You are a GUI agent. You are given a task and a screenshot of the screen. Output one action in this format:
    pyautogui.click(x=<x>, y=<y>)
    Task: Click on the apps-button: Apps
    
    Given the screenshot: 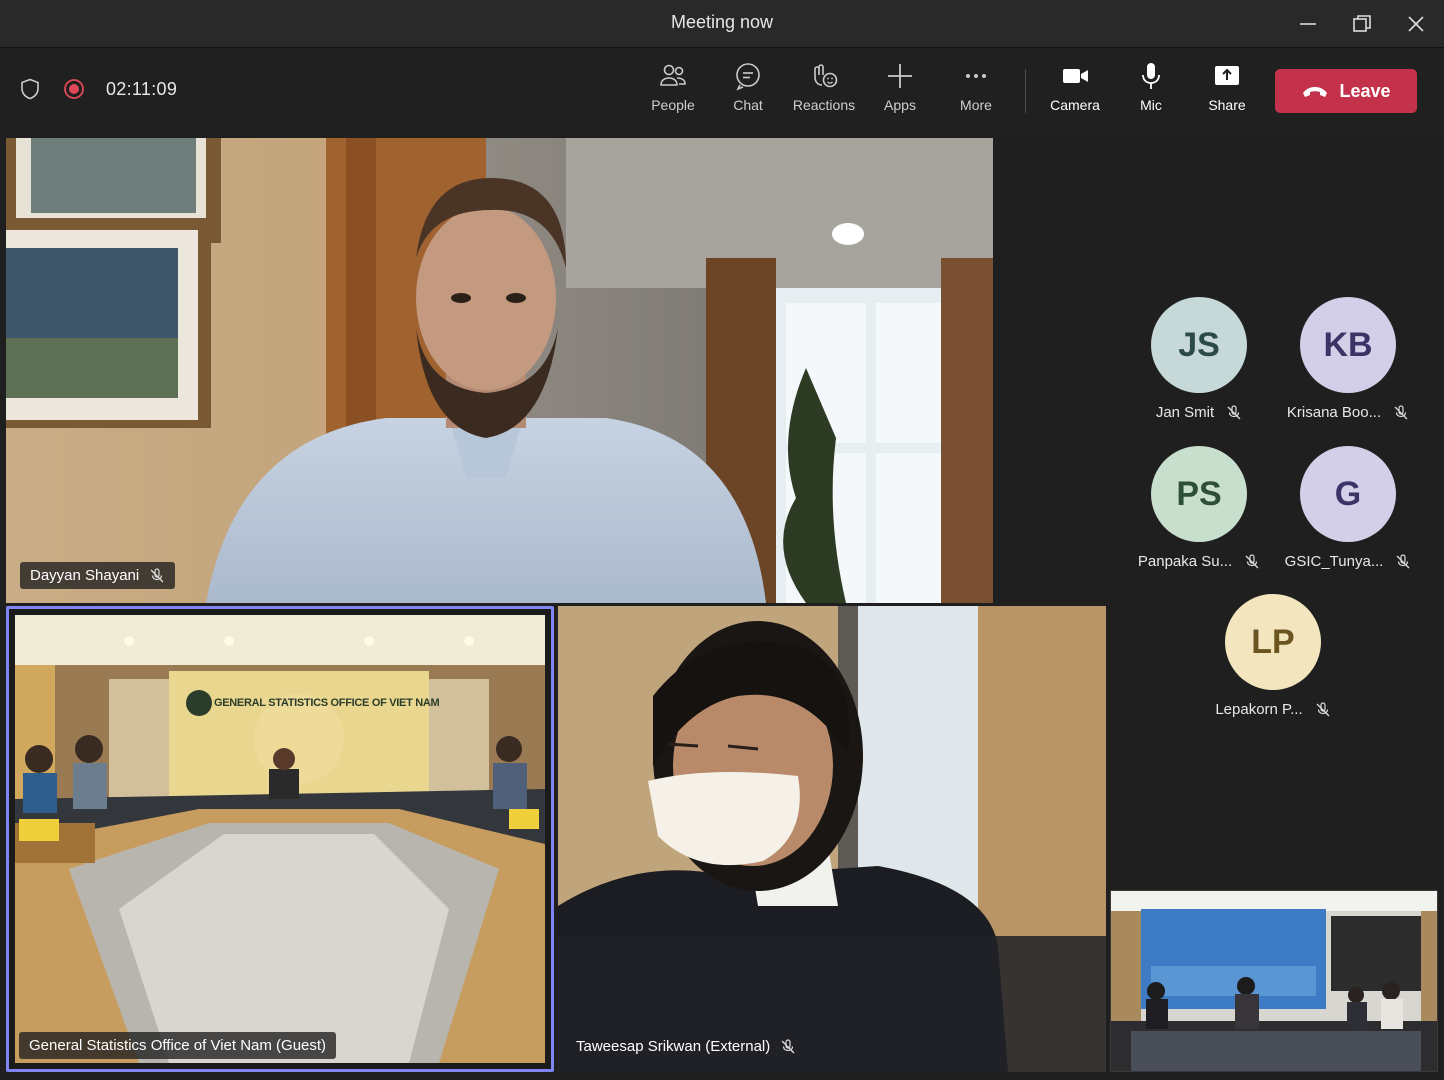 What is the action you would take?
    pyautogui.click(x=900, y=93)
    